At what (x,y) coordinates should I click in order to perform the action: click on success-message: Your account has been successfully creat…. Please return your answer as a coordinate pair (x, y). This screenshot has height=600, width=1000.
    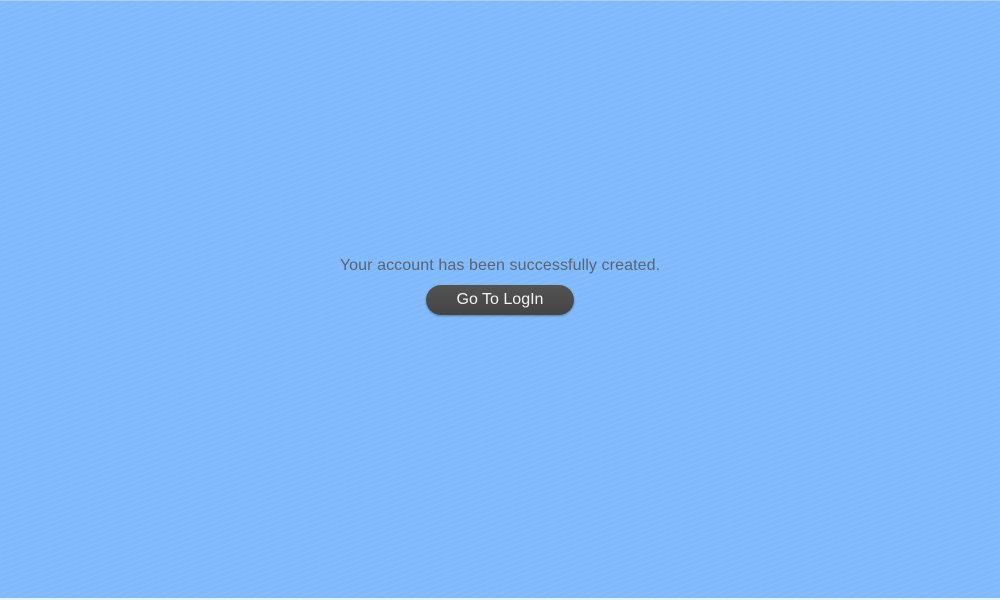
    Looking at the image, I should click on (500, 265).